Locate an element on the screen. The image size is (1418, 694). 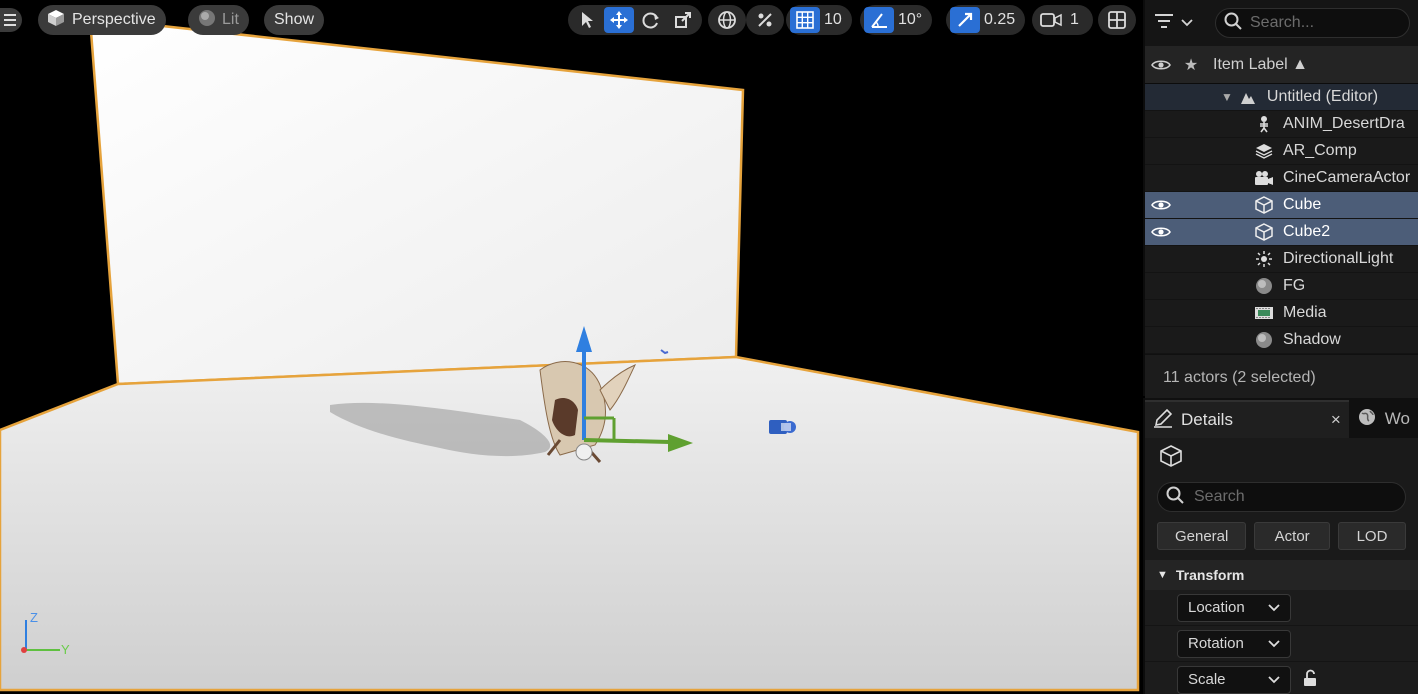
outliner-filter-button is located at coordinates (1179, 23).